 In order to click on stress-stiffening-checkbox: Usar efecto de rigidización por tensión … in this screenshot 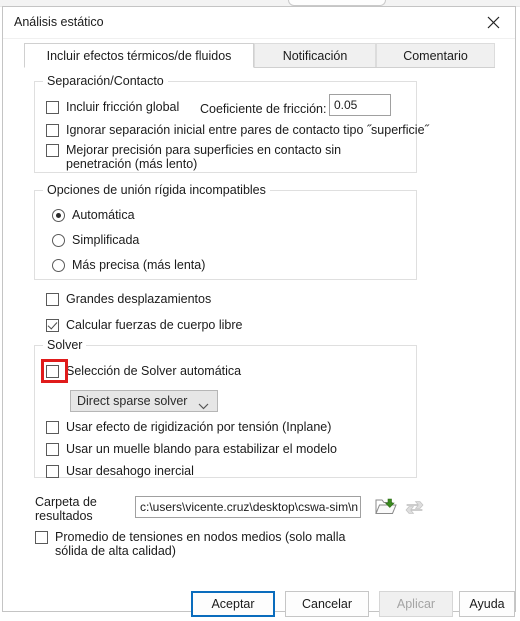, I will do `click(188, 427)`.